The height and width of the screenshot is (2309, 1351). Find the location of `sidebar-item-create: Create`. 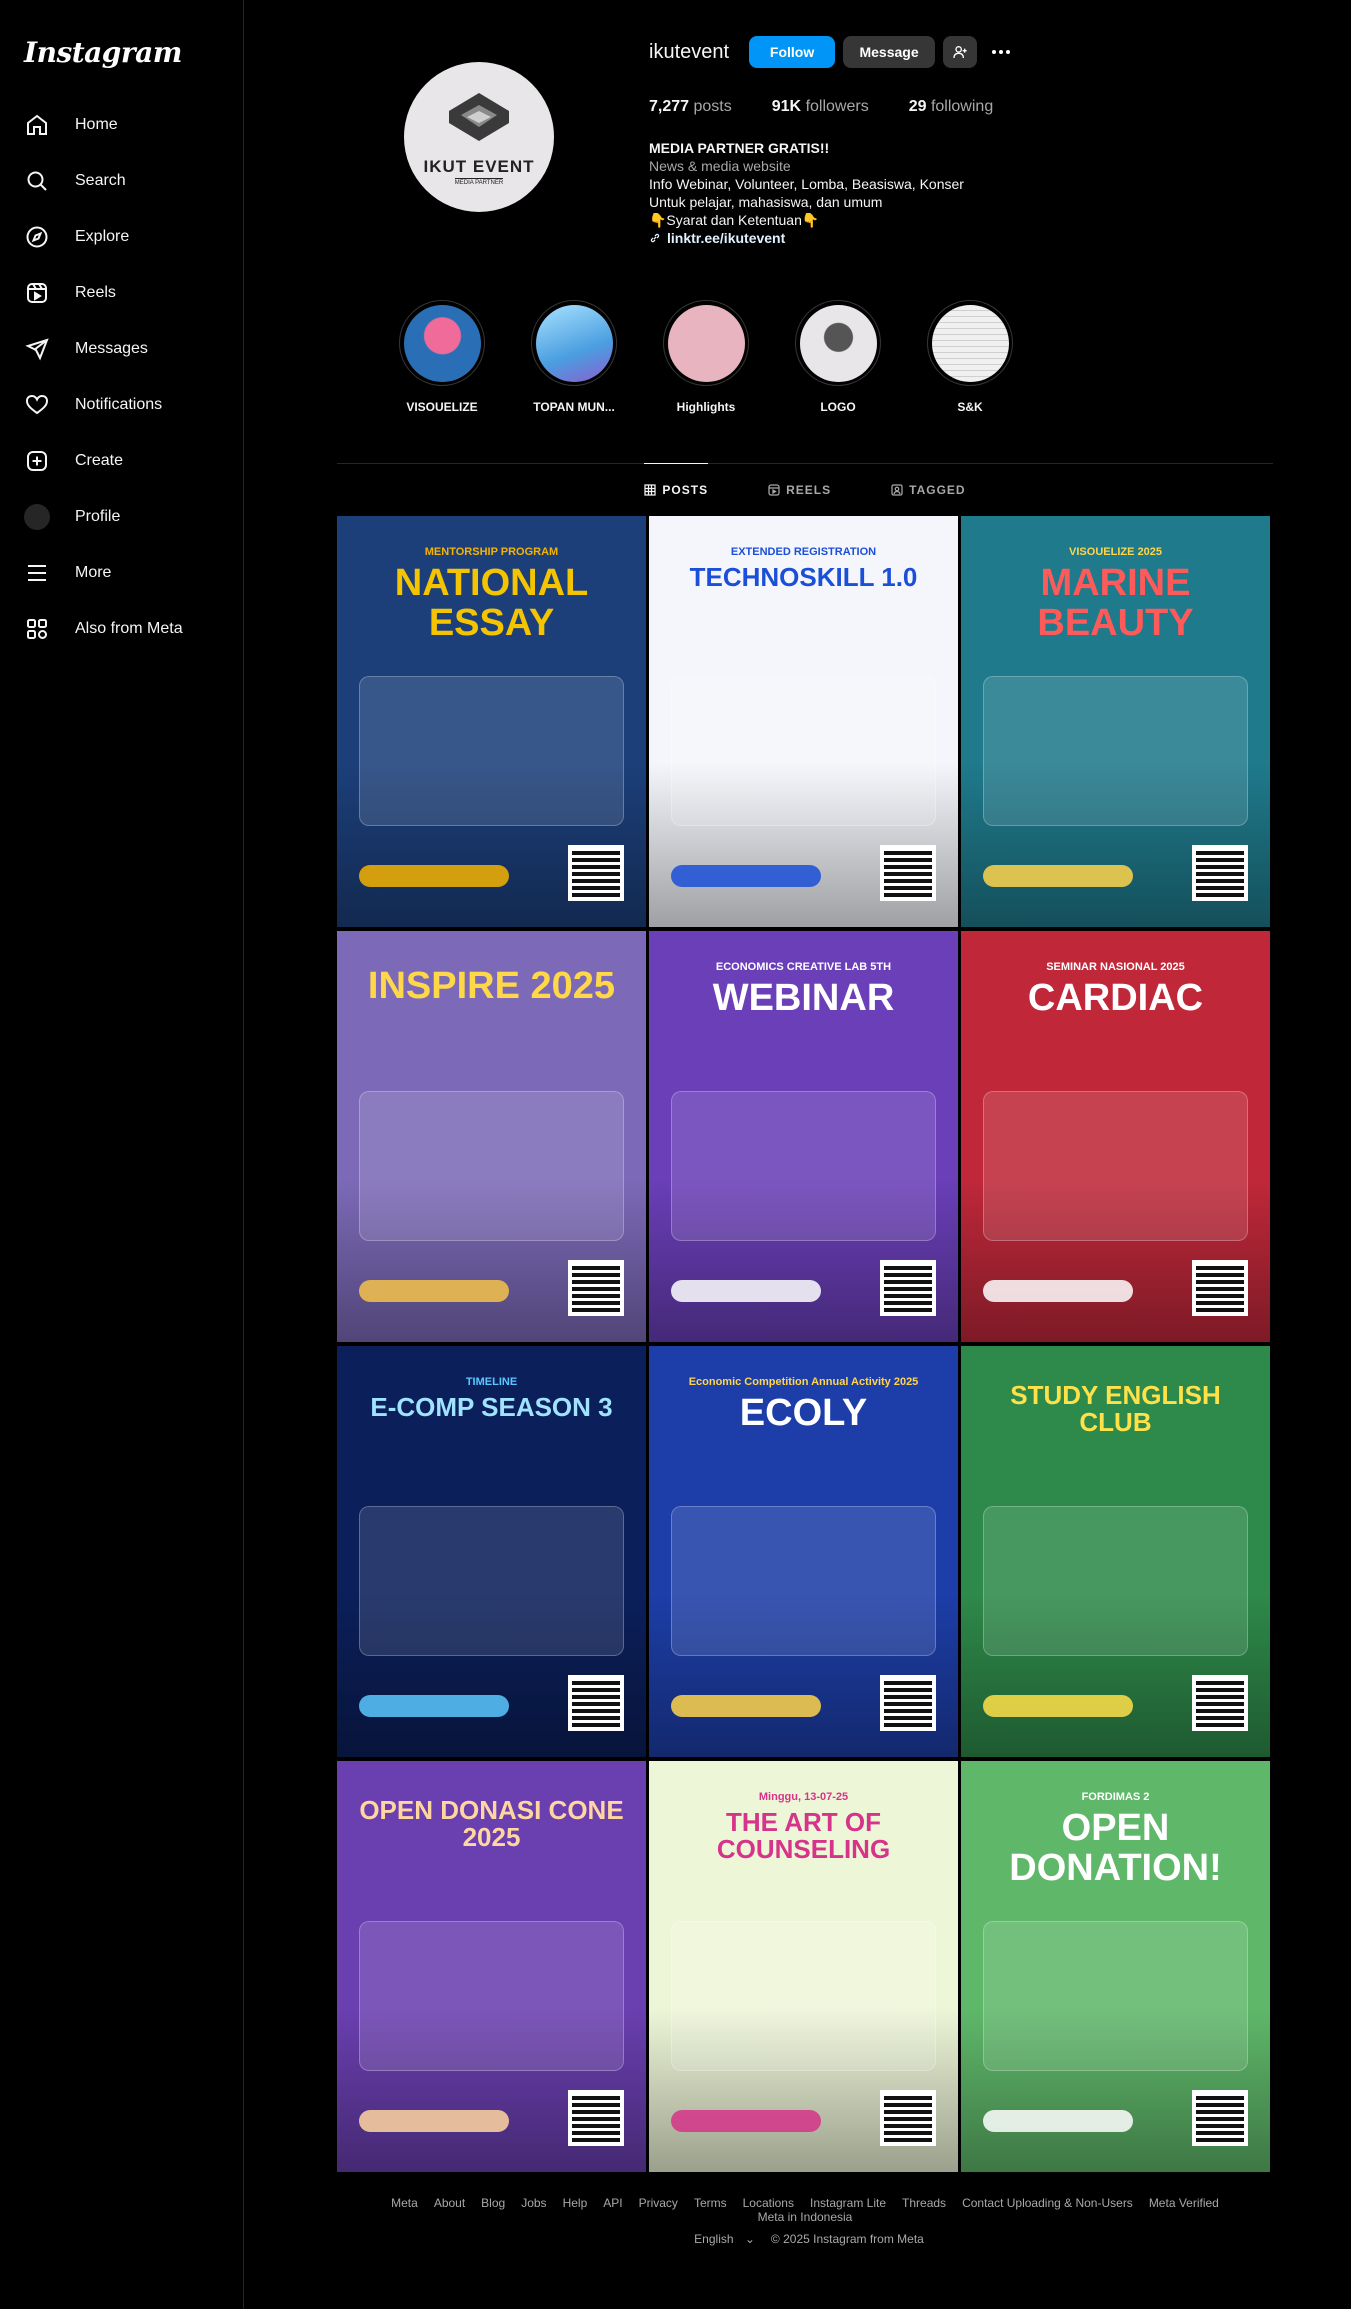

sidebar-item-create: Create is located at coordinates (122, 461).